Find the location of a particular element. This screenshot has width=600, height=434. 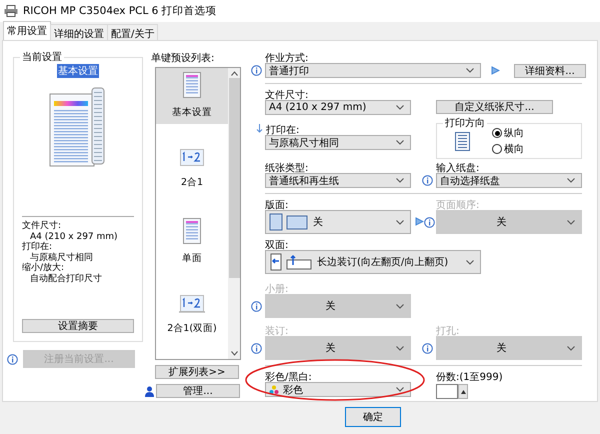

dropdown: 普通打印 is located at coordinates (373, 70).